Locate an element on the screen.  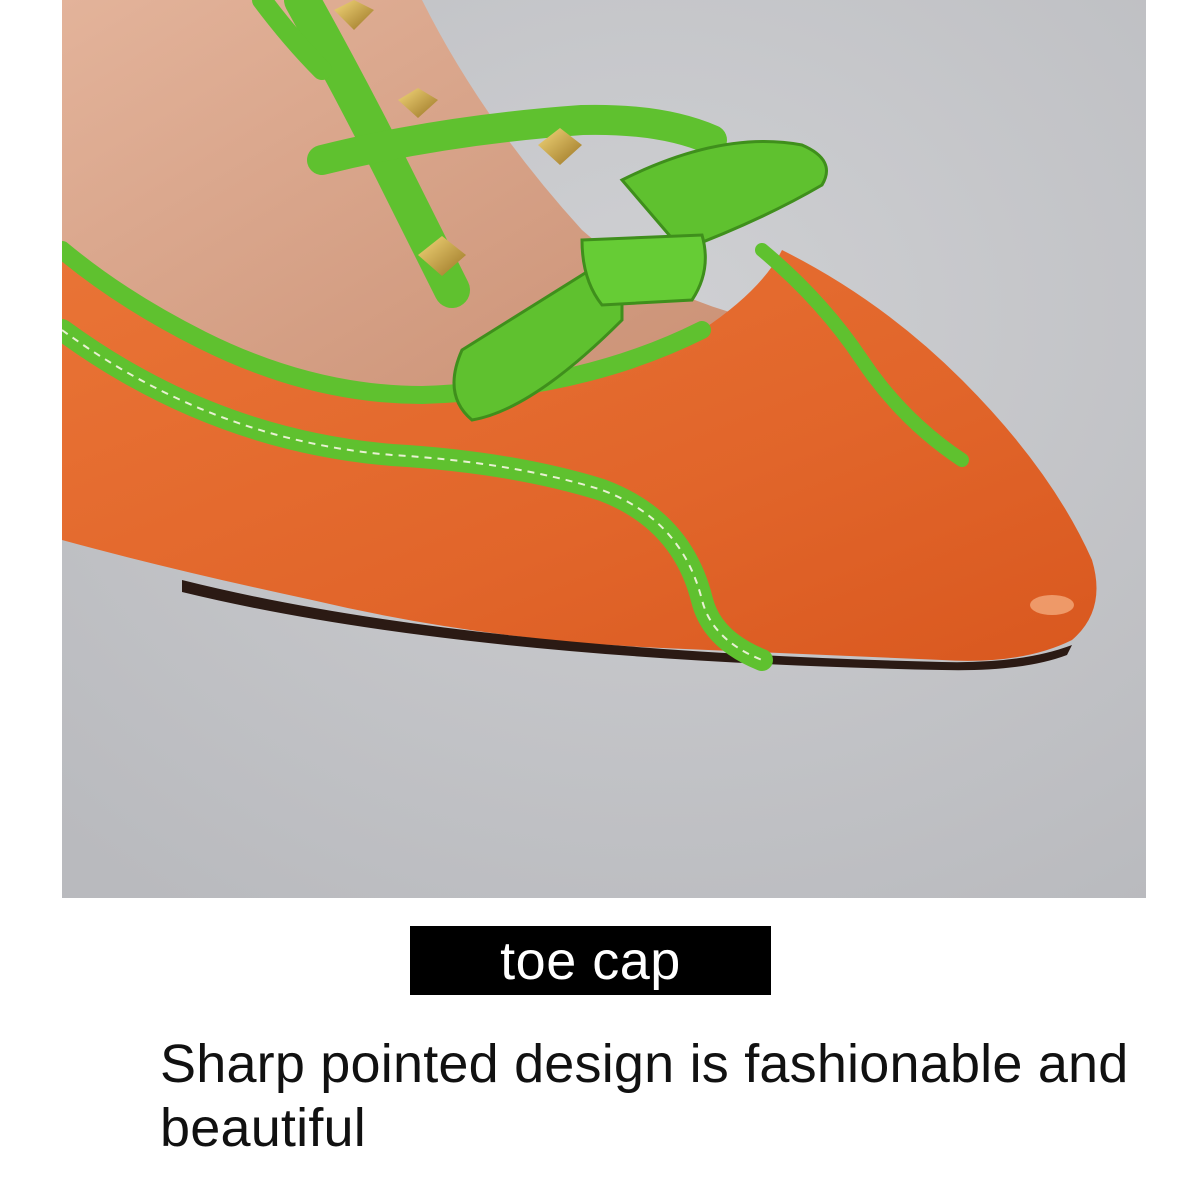
feature-label-text: toe cap is located at coordinates (590, 960).